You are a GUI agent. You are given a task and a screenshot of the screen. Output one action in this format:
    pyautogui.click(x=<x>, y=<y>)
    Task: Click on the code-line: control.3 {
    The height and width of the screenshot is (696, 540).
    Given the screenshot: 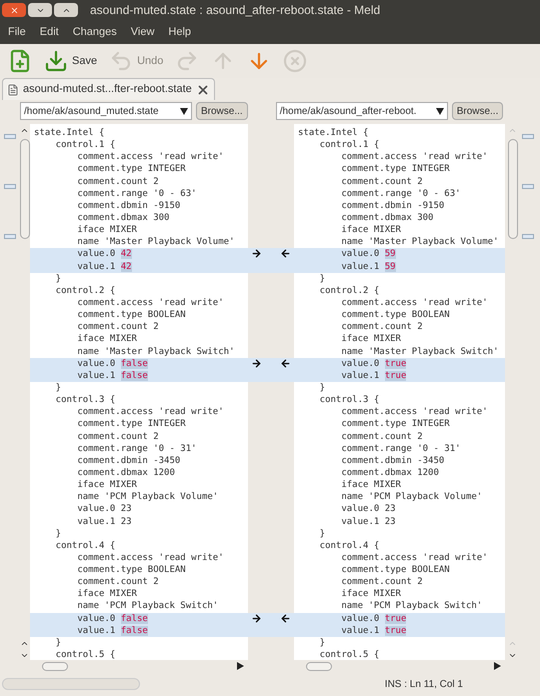 What is the action you would take?
    pyautogui.click(x=349, y=400)
    